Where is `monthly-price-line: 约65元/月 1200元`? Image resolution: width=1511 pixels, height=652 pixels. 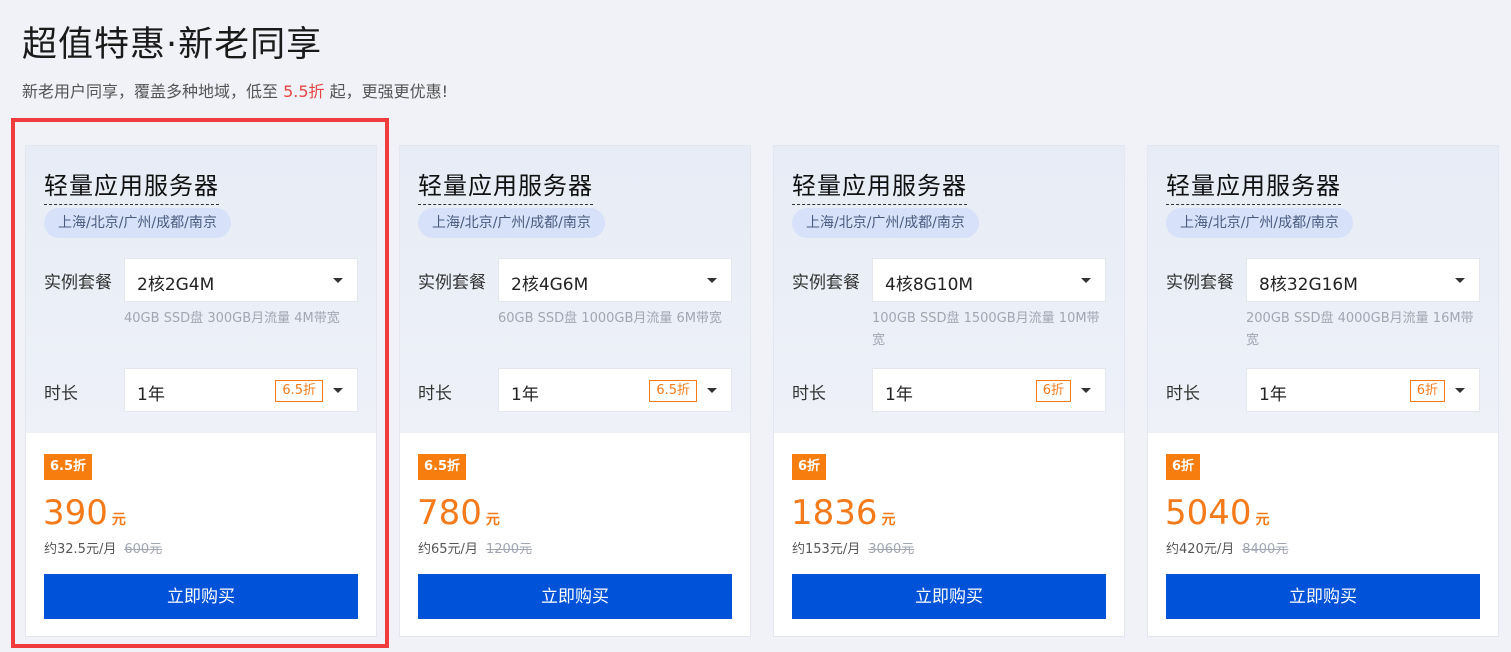 monthly-price-line: 约65元/月 1200元 is located at coordinates (475, 547).